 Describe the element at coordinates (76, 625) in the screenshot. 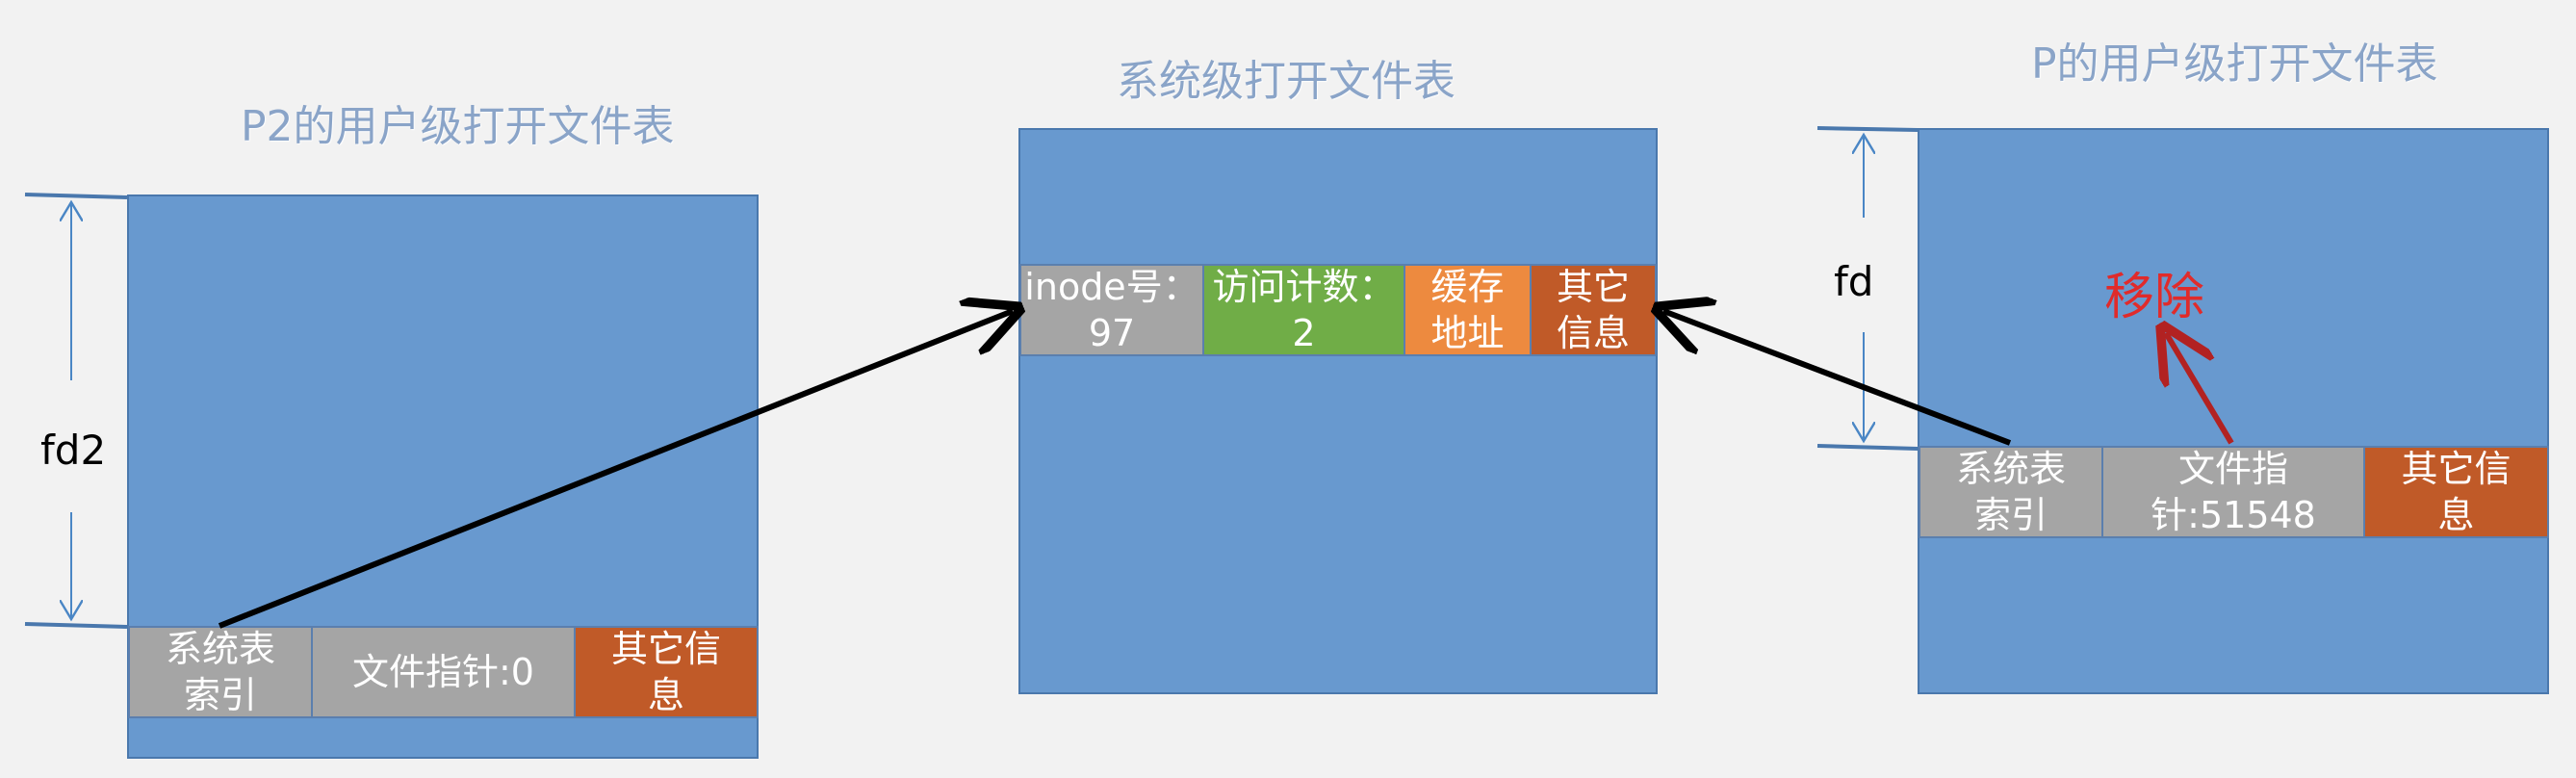

I see `p2-bottom-tick` at that location.